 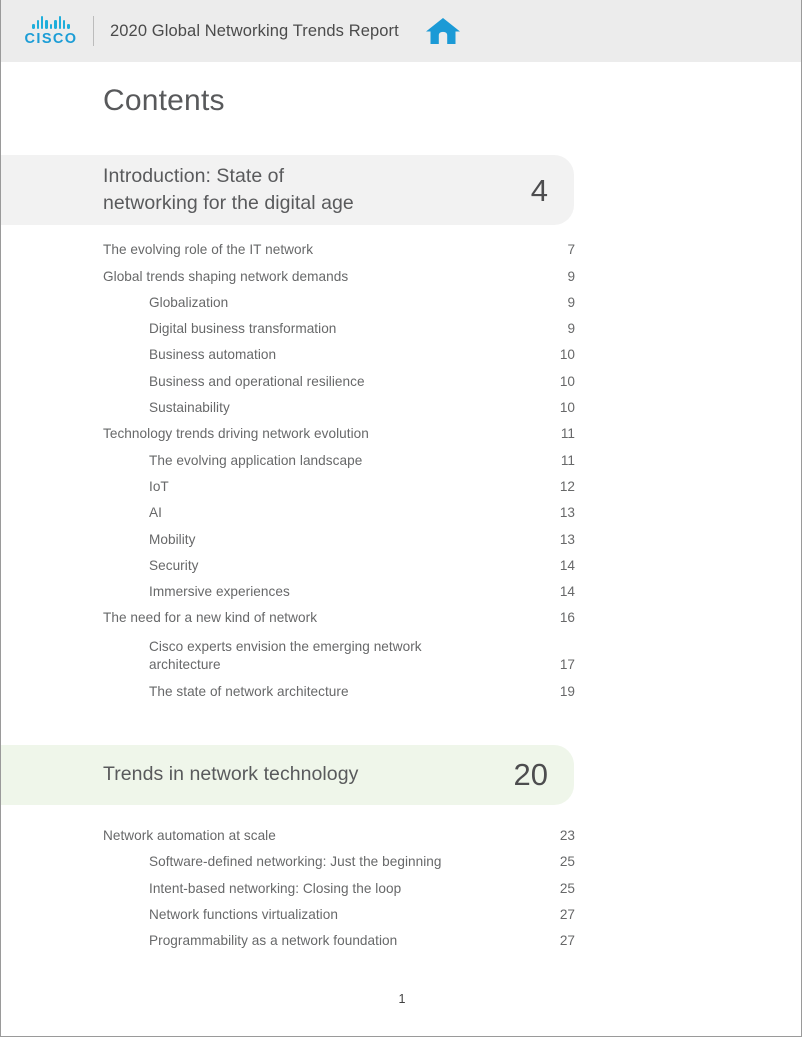 I want to click on toc-entry-page: 19, so click(x=567, y=691).